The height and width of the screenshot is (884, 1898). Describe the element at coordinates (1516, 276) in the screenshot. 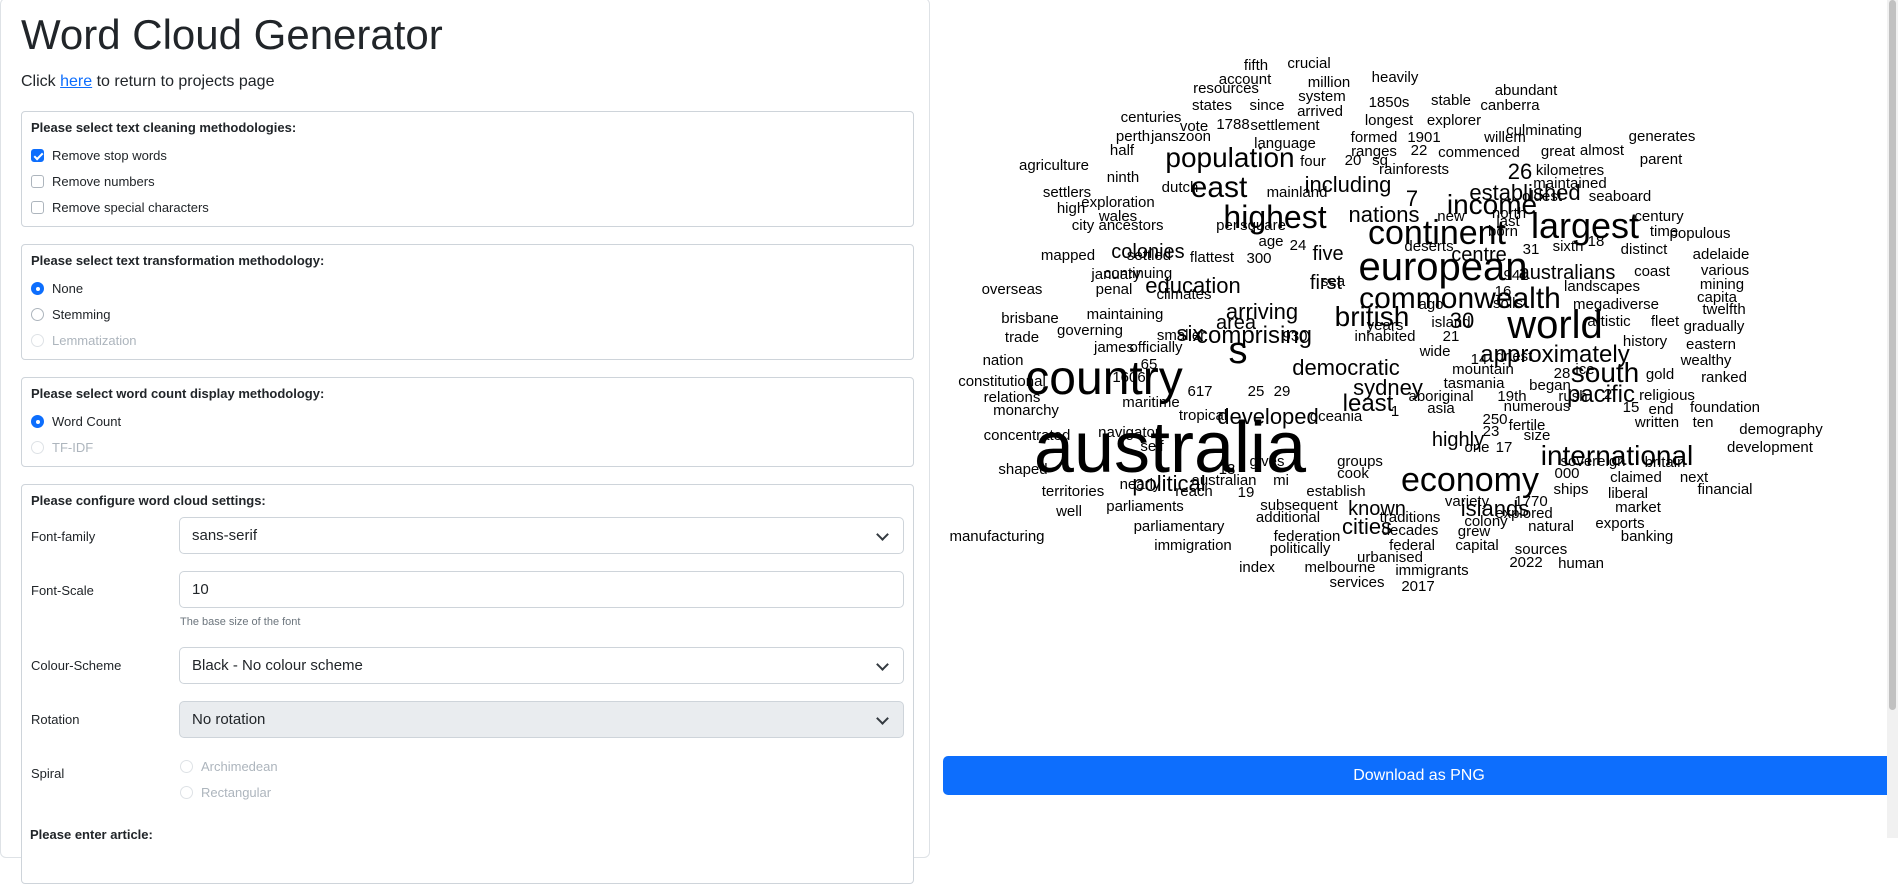

I see `cloud-word: 941` at that location.